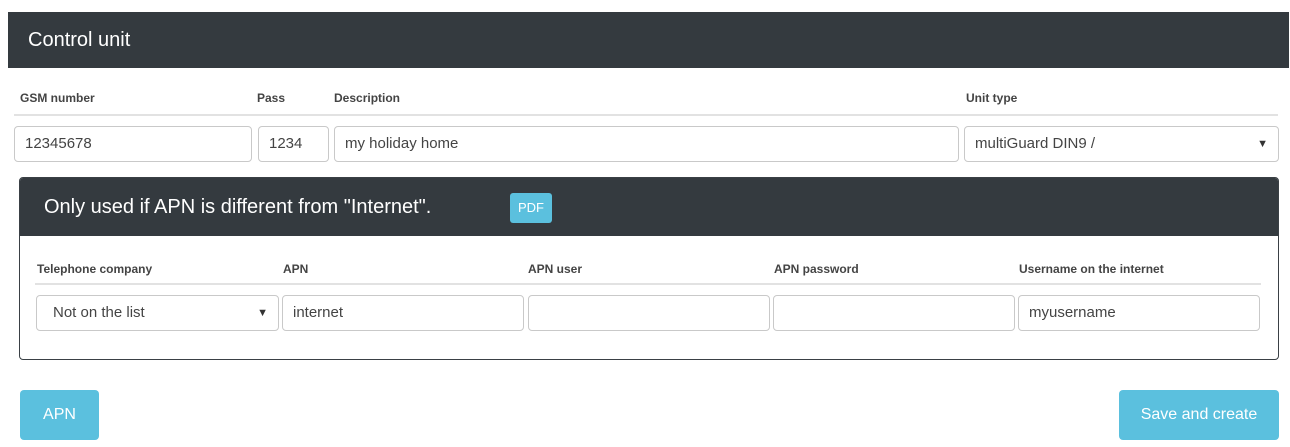 The height and width of the screenshot is (447, 1290). What do you see at coordinates (296, 269) in the screenshot?
I see `apn-label: APN` at bounding box center [296, 269].